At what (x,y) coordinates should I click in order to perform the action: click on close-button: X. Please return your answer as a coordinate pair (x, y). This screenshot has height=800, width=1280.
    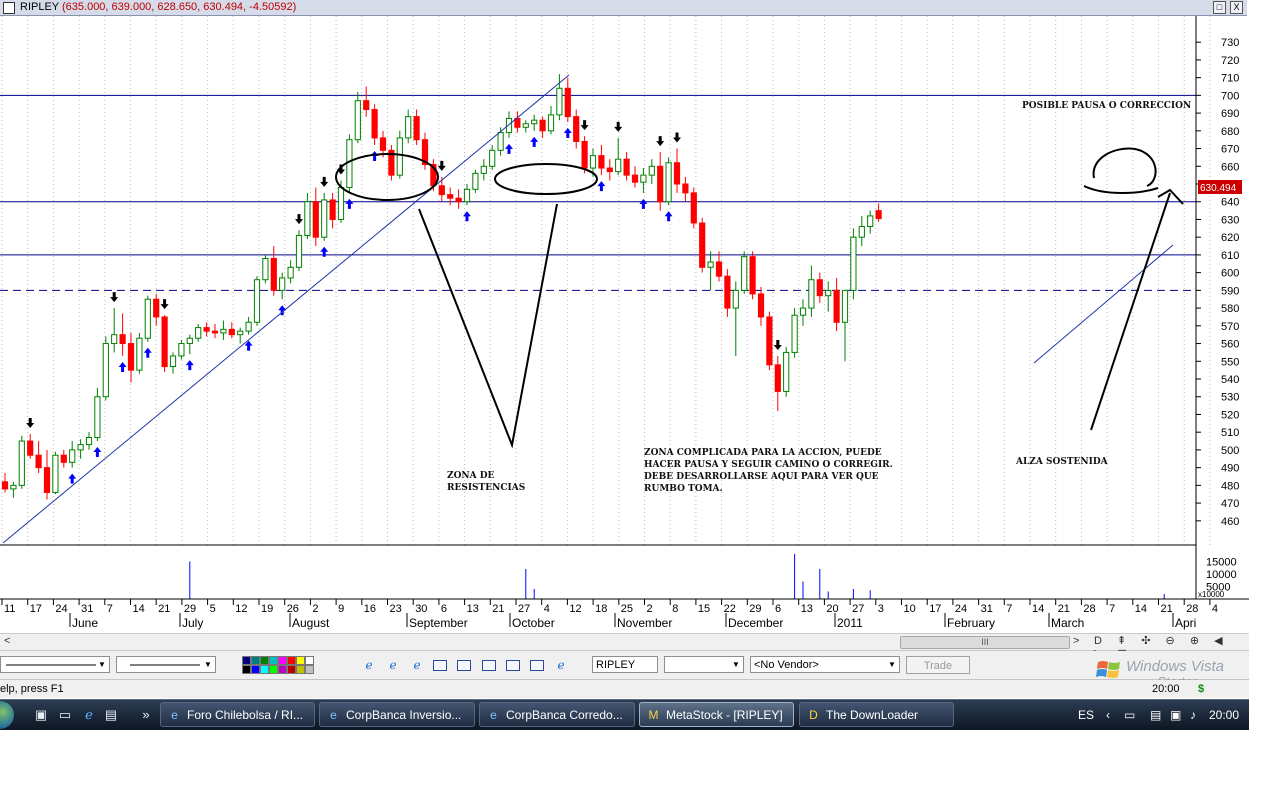
    Looking at the image, I should click on (1236, 7).